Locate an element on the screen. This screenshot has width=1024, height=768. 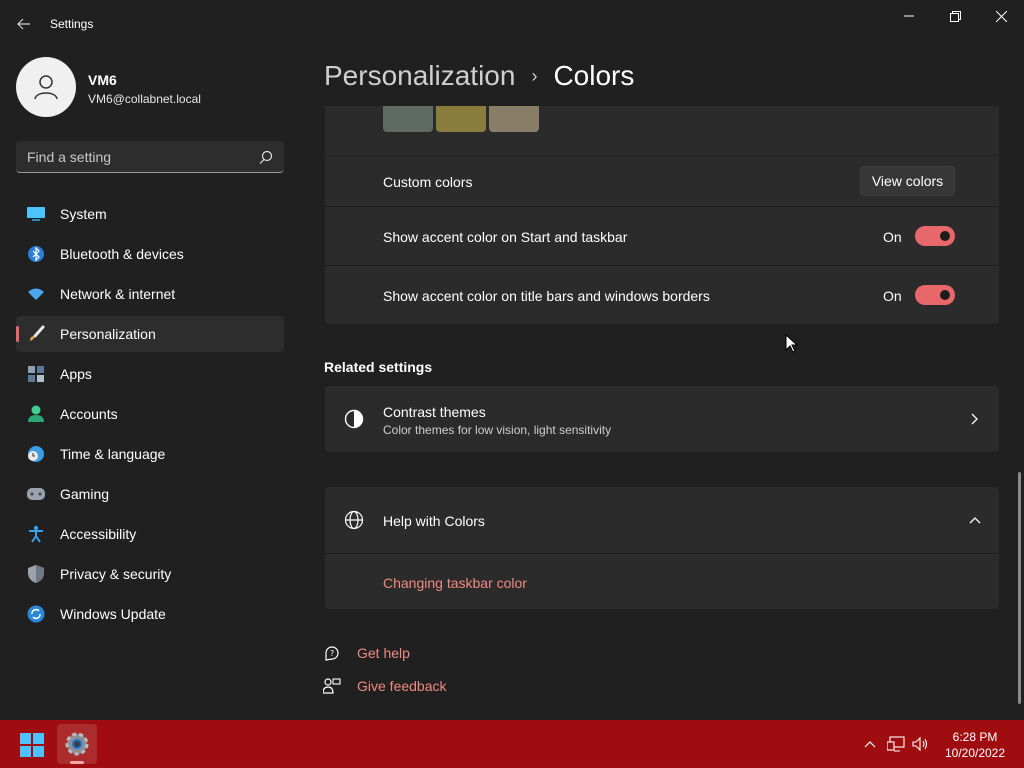
taskbar-settings-app is located at coordinates (77, 744).